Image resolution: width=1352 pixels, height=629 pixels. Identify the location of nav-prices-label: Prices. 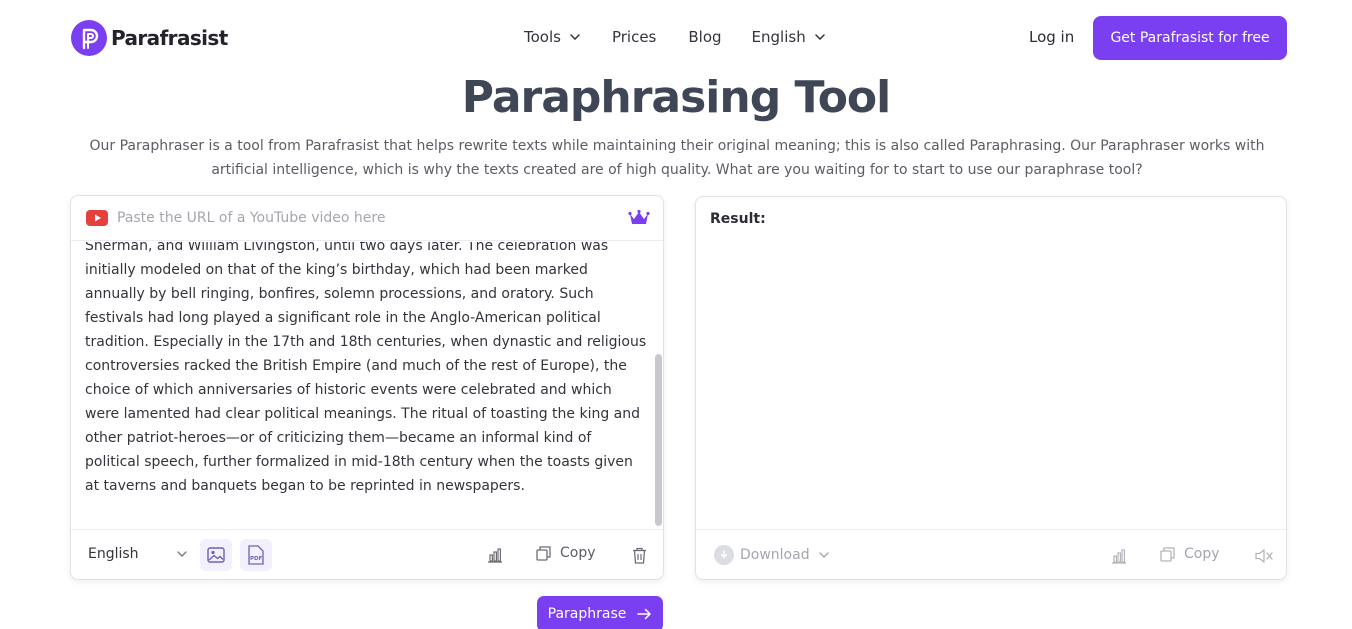
(634, 37).